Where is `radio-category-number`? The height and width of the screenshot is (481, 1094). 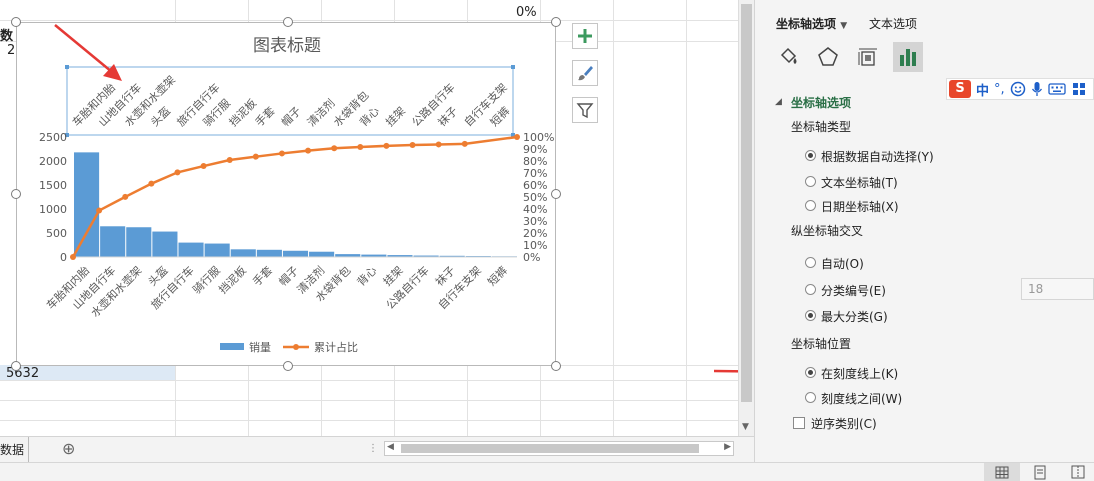 radio-category-number is located at coordinates (810, 289).